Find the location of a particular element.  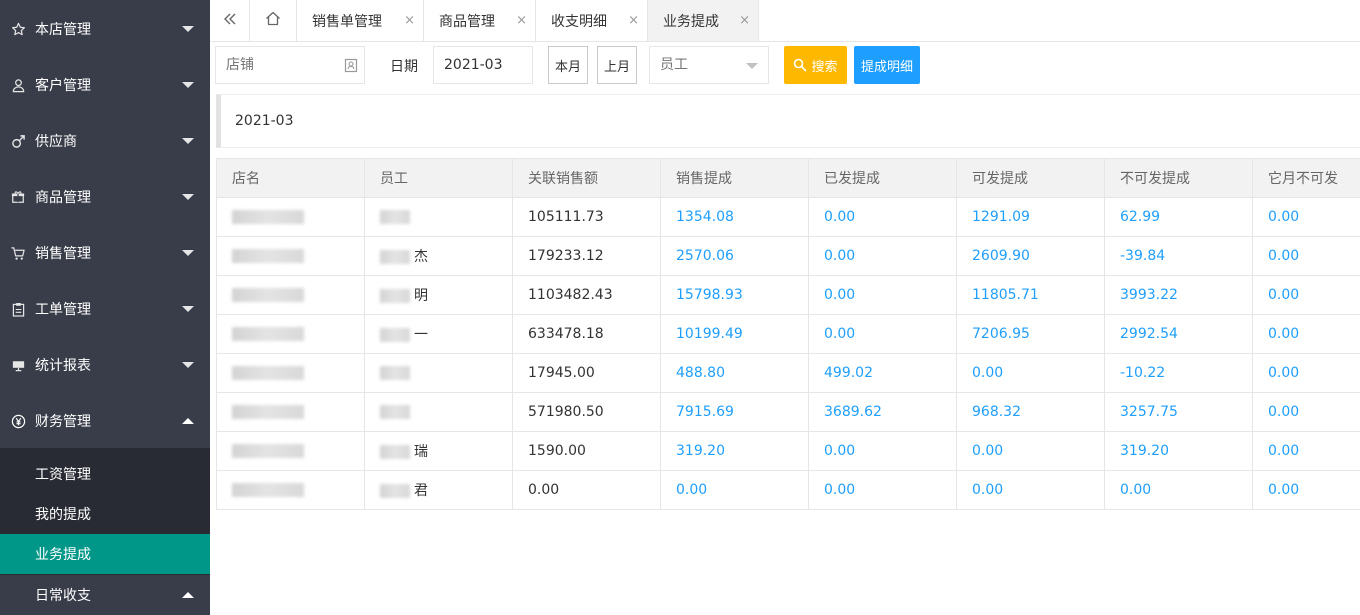

sidebar-item-sales: 销售管理 is located at coordinates (105, 253).